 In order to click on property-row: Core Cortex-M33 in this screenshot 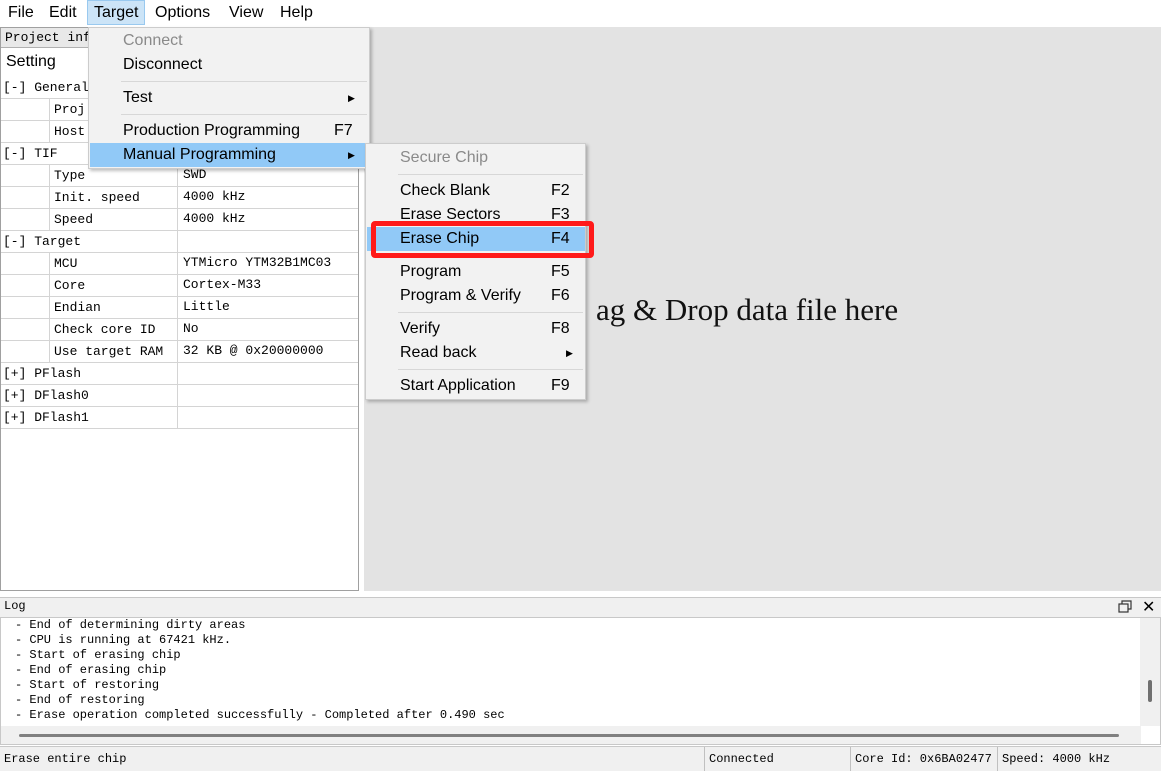, I will do `click(179, 286)`.